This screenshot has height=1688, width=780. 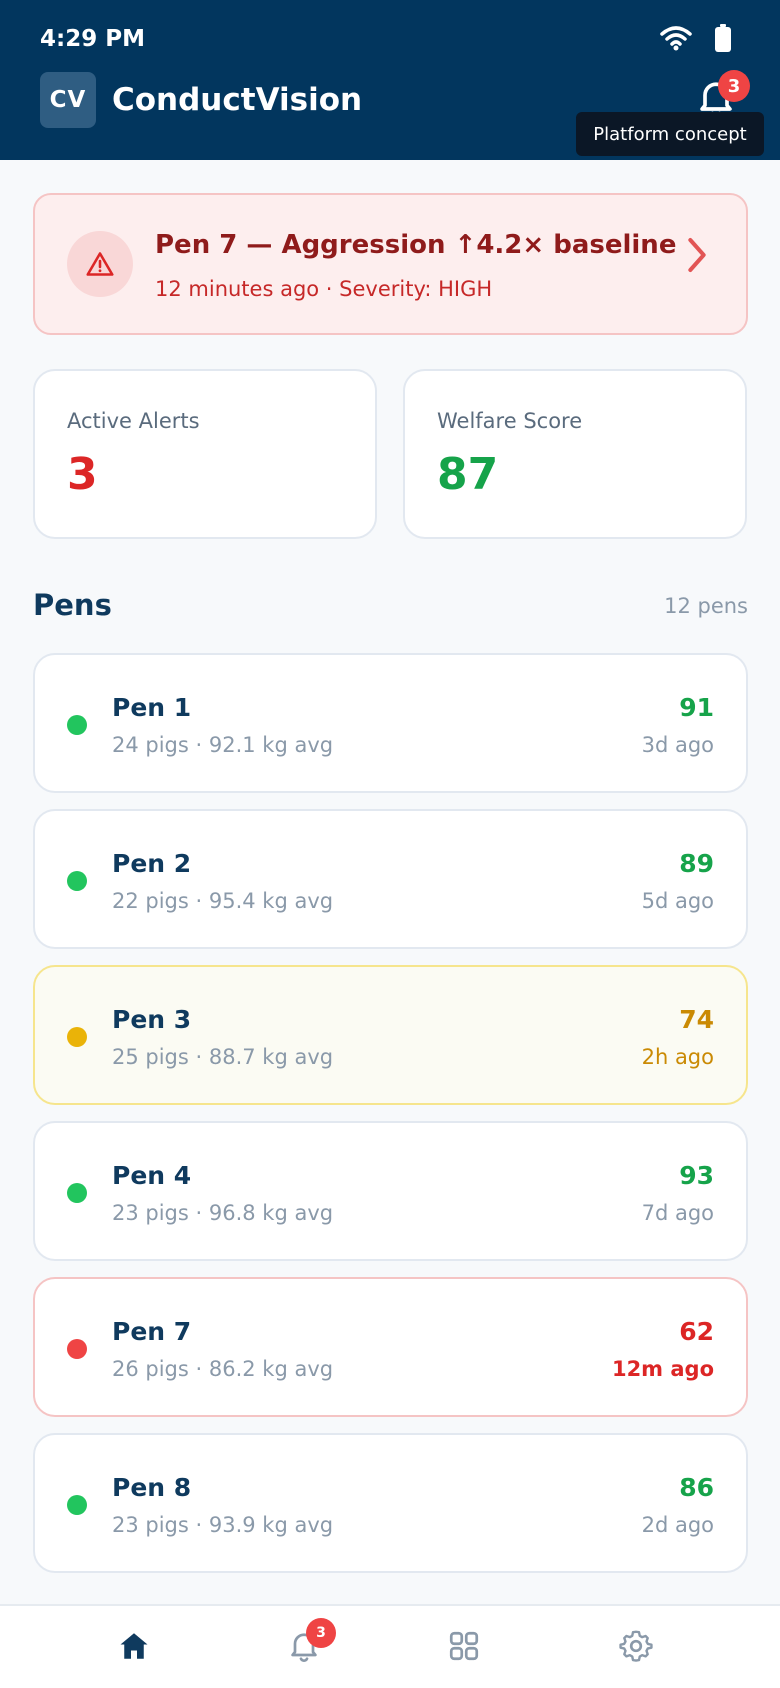 What do you see at coordinates (390, 1503) in the screenshot?
I see `pen-card: Pen 8 23 pigs · 93.9 kg avg 86 2d ago` at bounding box center [390, 1503].